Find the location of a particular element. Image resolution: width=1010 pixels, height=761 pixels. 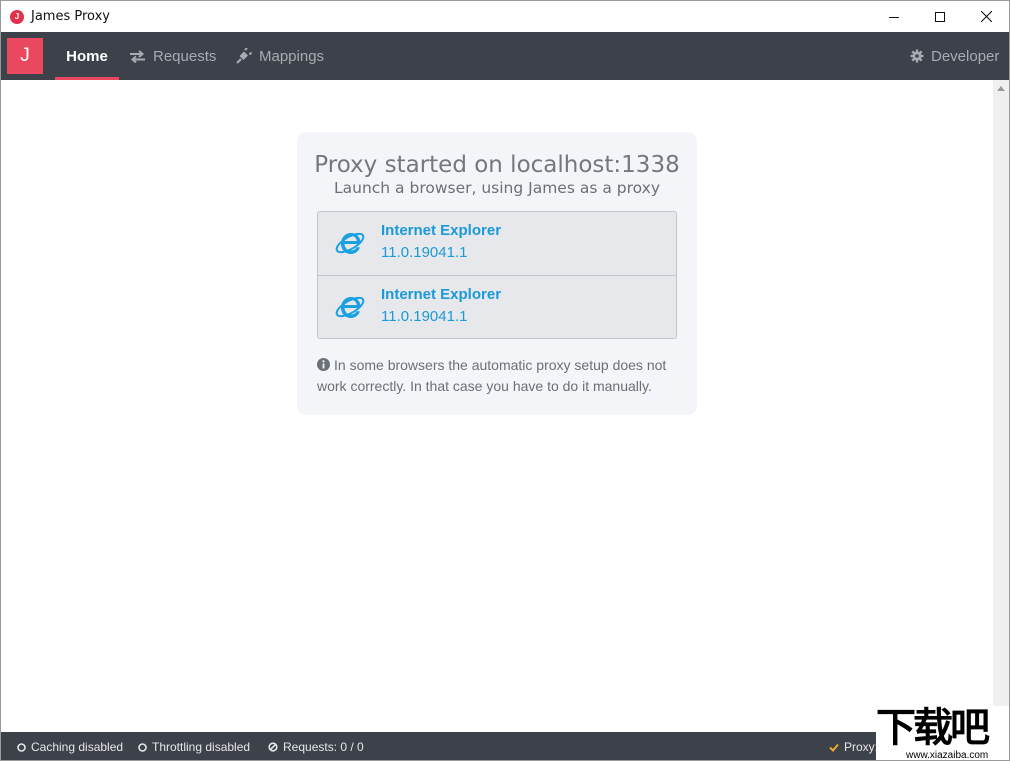

browser-item-ie-1: Internet Explorer 11.0.19041.1 is located at coordinates (497, 243).